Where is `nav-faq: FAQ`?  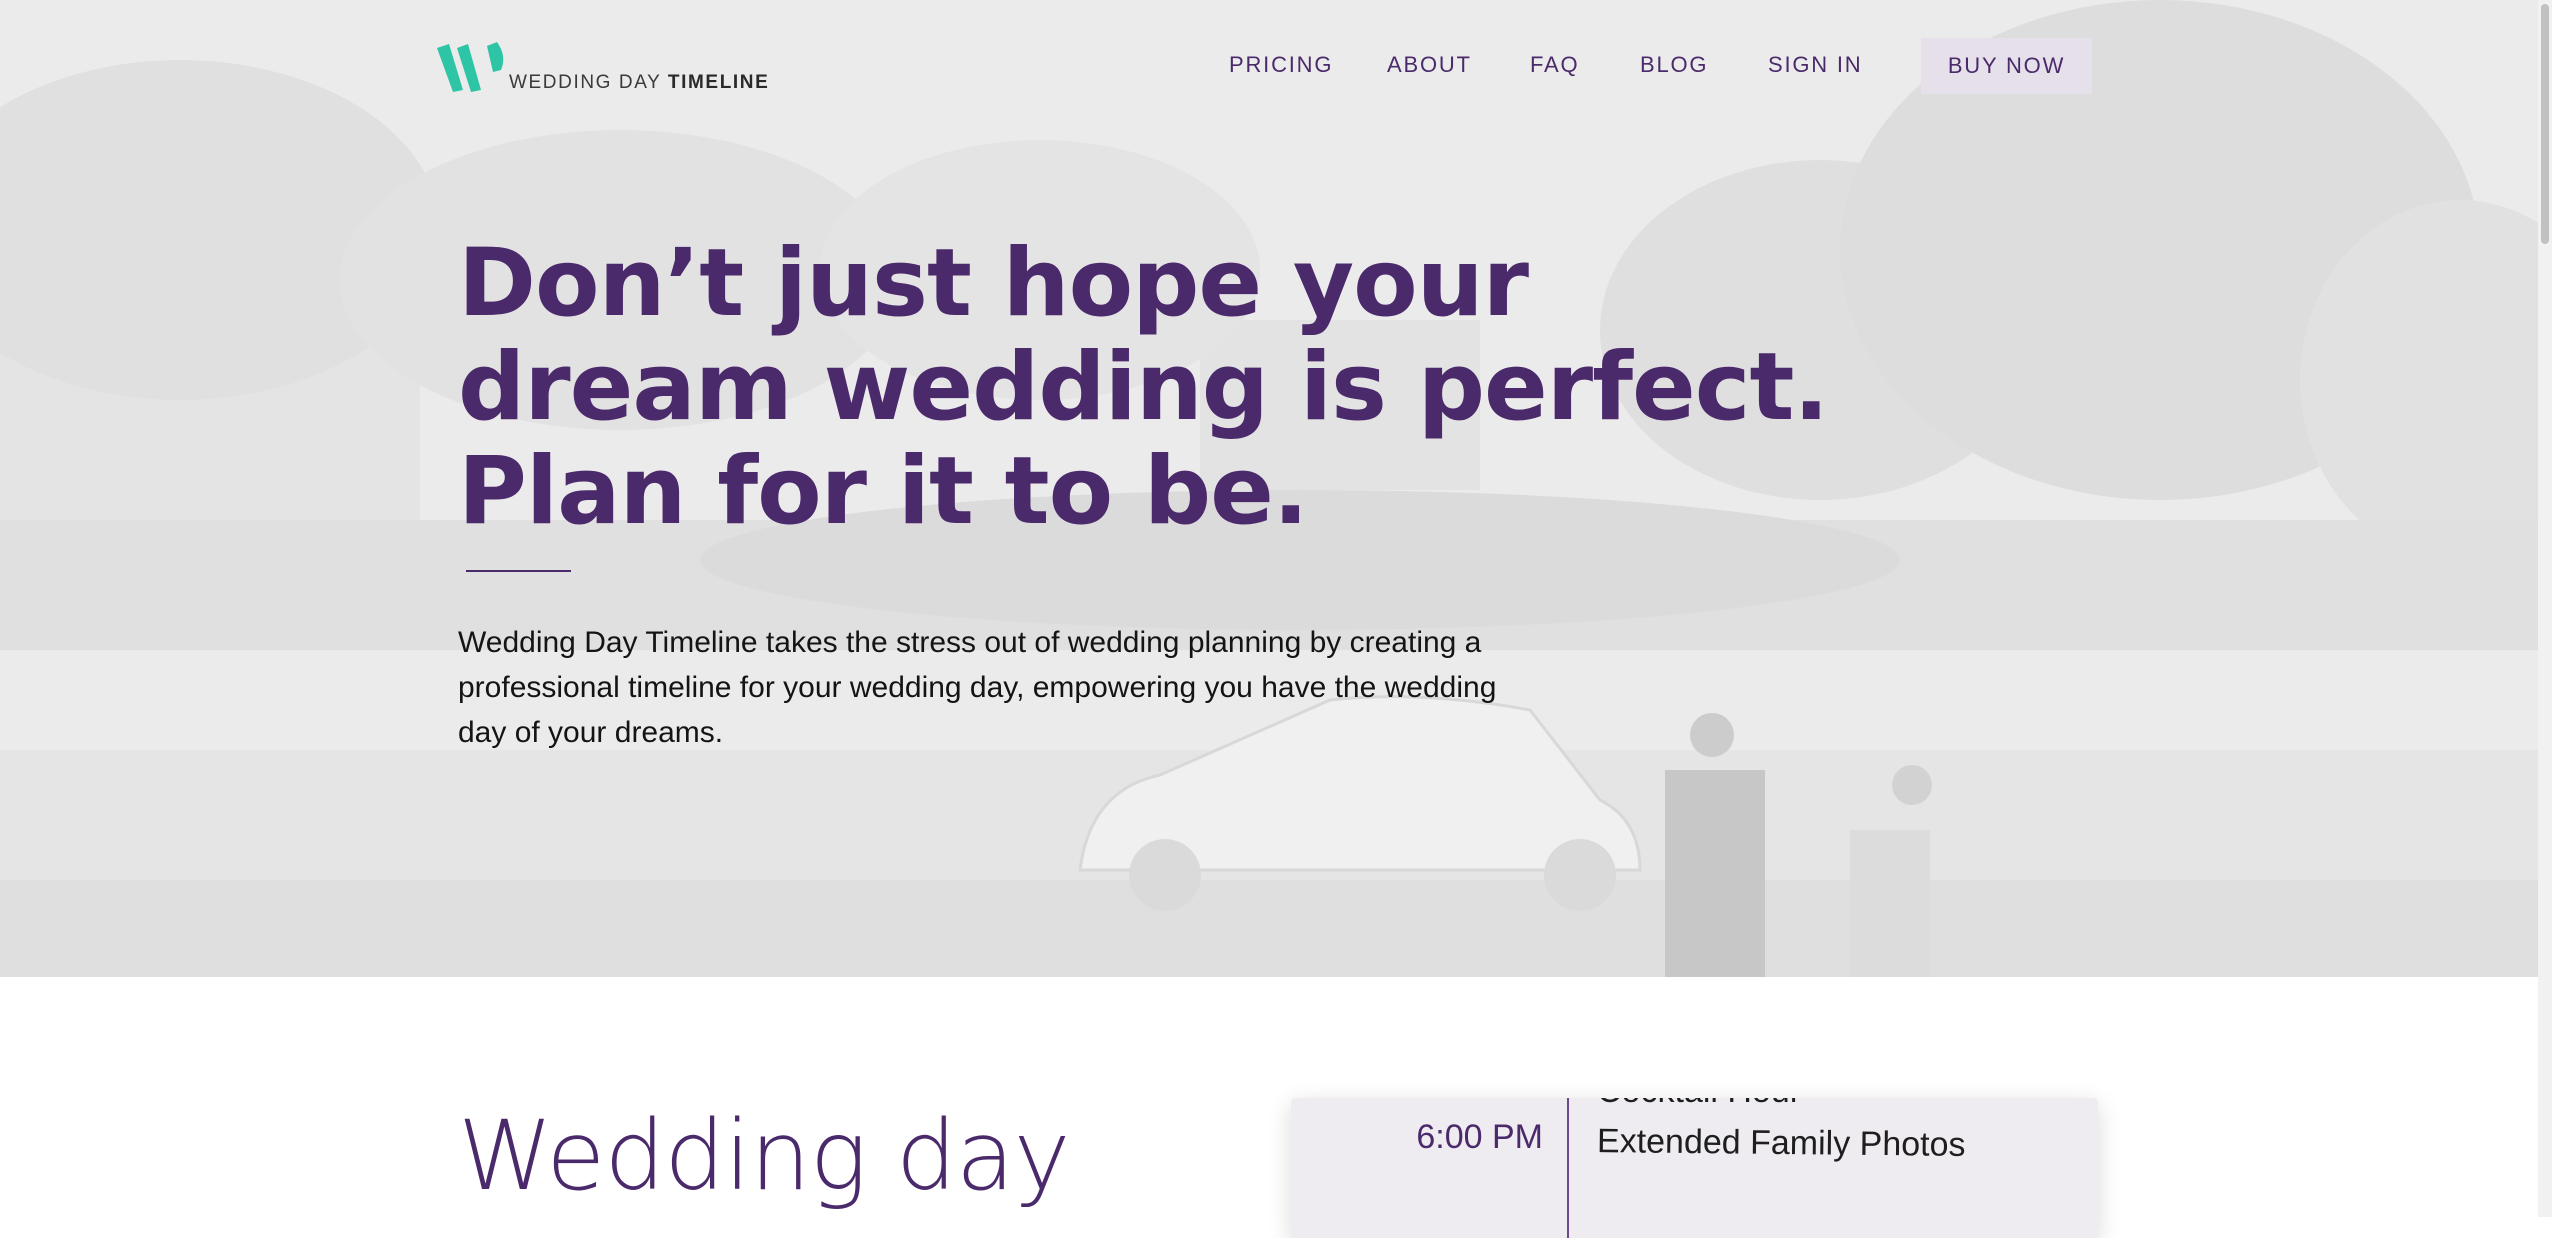
nav-faq: FAQ is located at coordinates (1554, 65).